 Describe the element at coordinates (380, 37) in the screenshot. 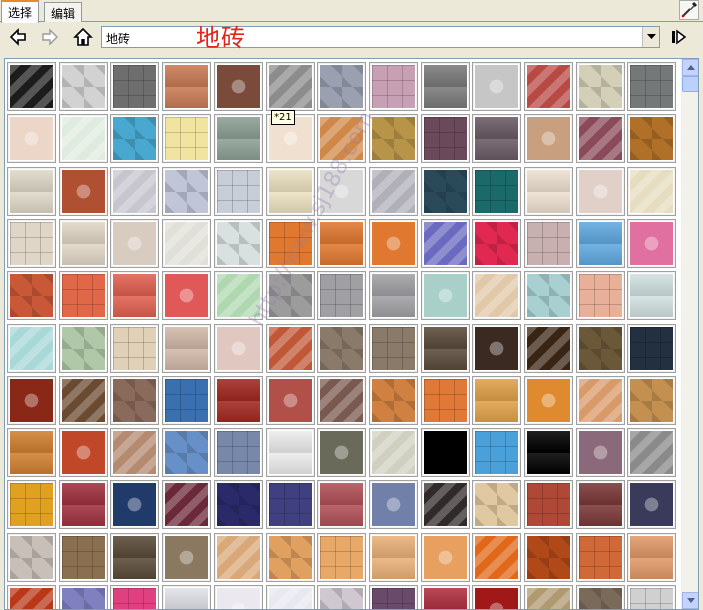

I see `location-combobox: 地砖` at that location.